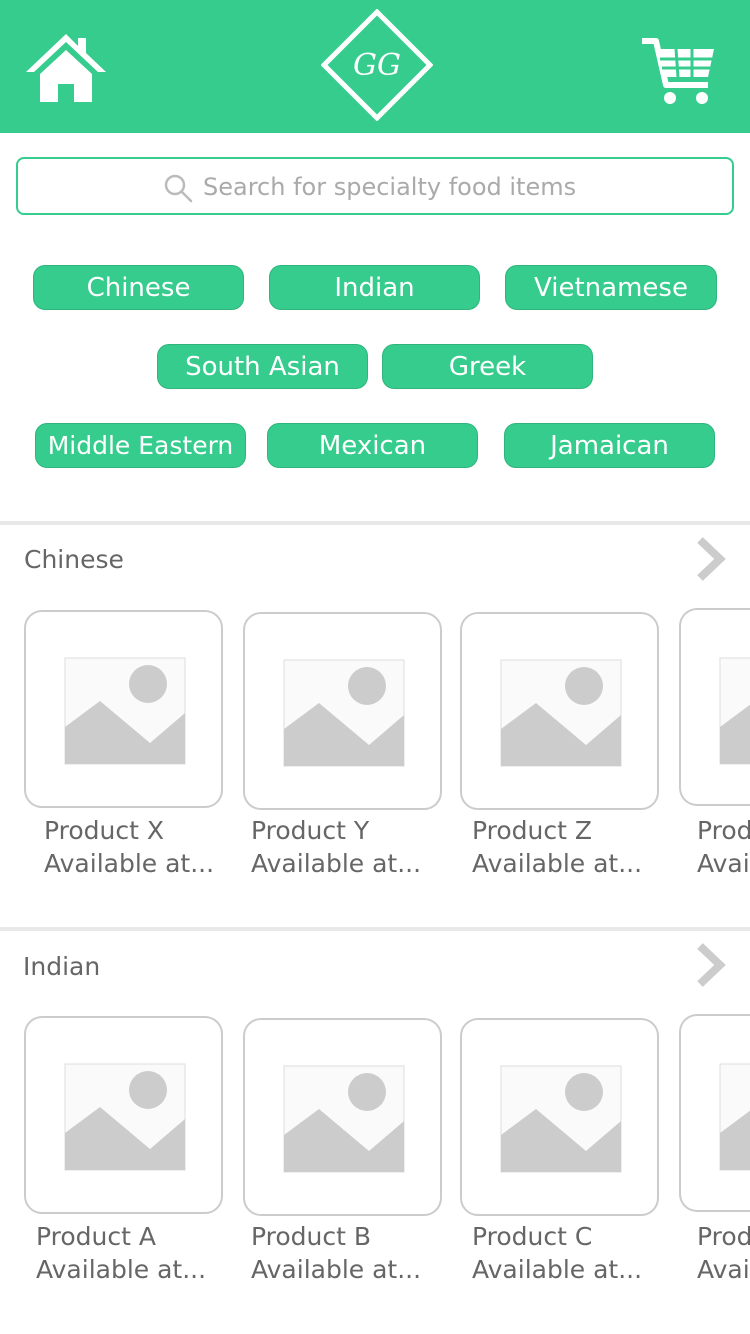 This screenshot has width=750, height=1334. What do you see at coordinates (609, 445) in the screenshot?
I see `category-chip-jamaican: Jamaican` at bounding box center [609, 445].